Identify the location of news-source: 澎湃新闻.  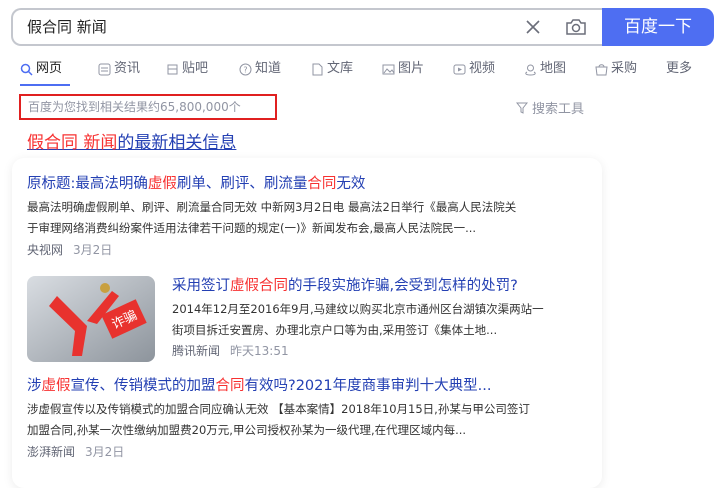
(51, 452).